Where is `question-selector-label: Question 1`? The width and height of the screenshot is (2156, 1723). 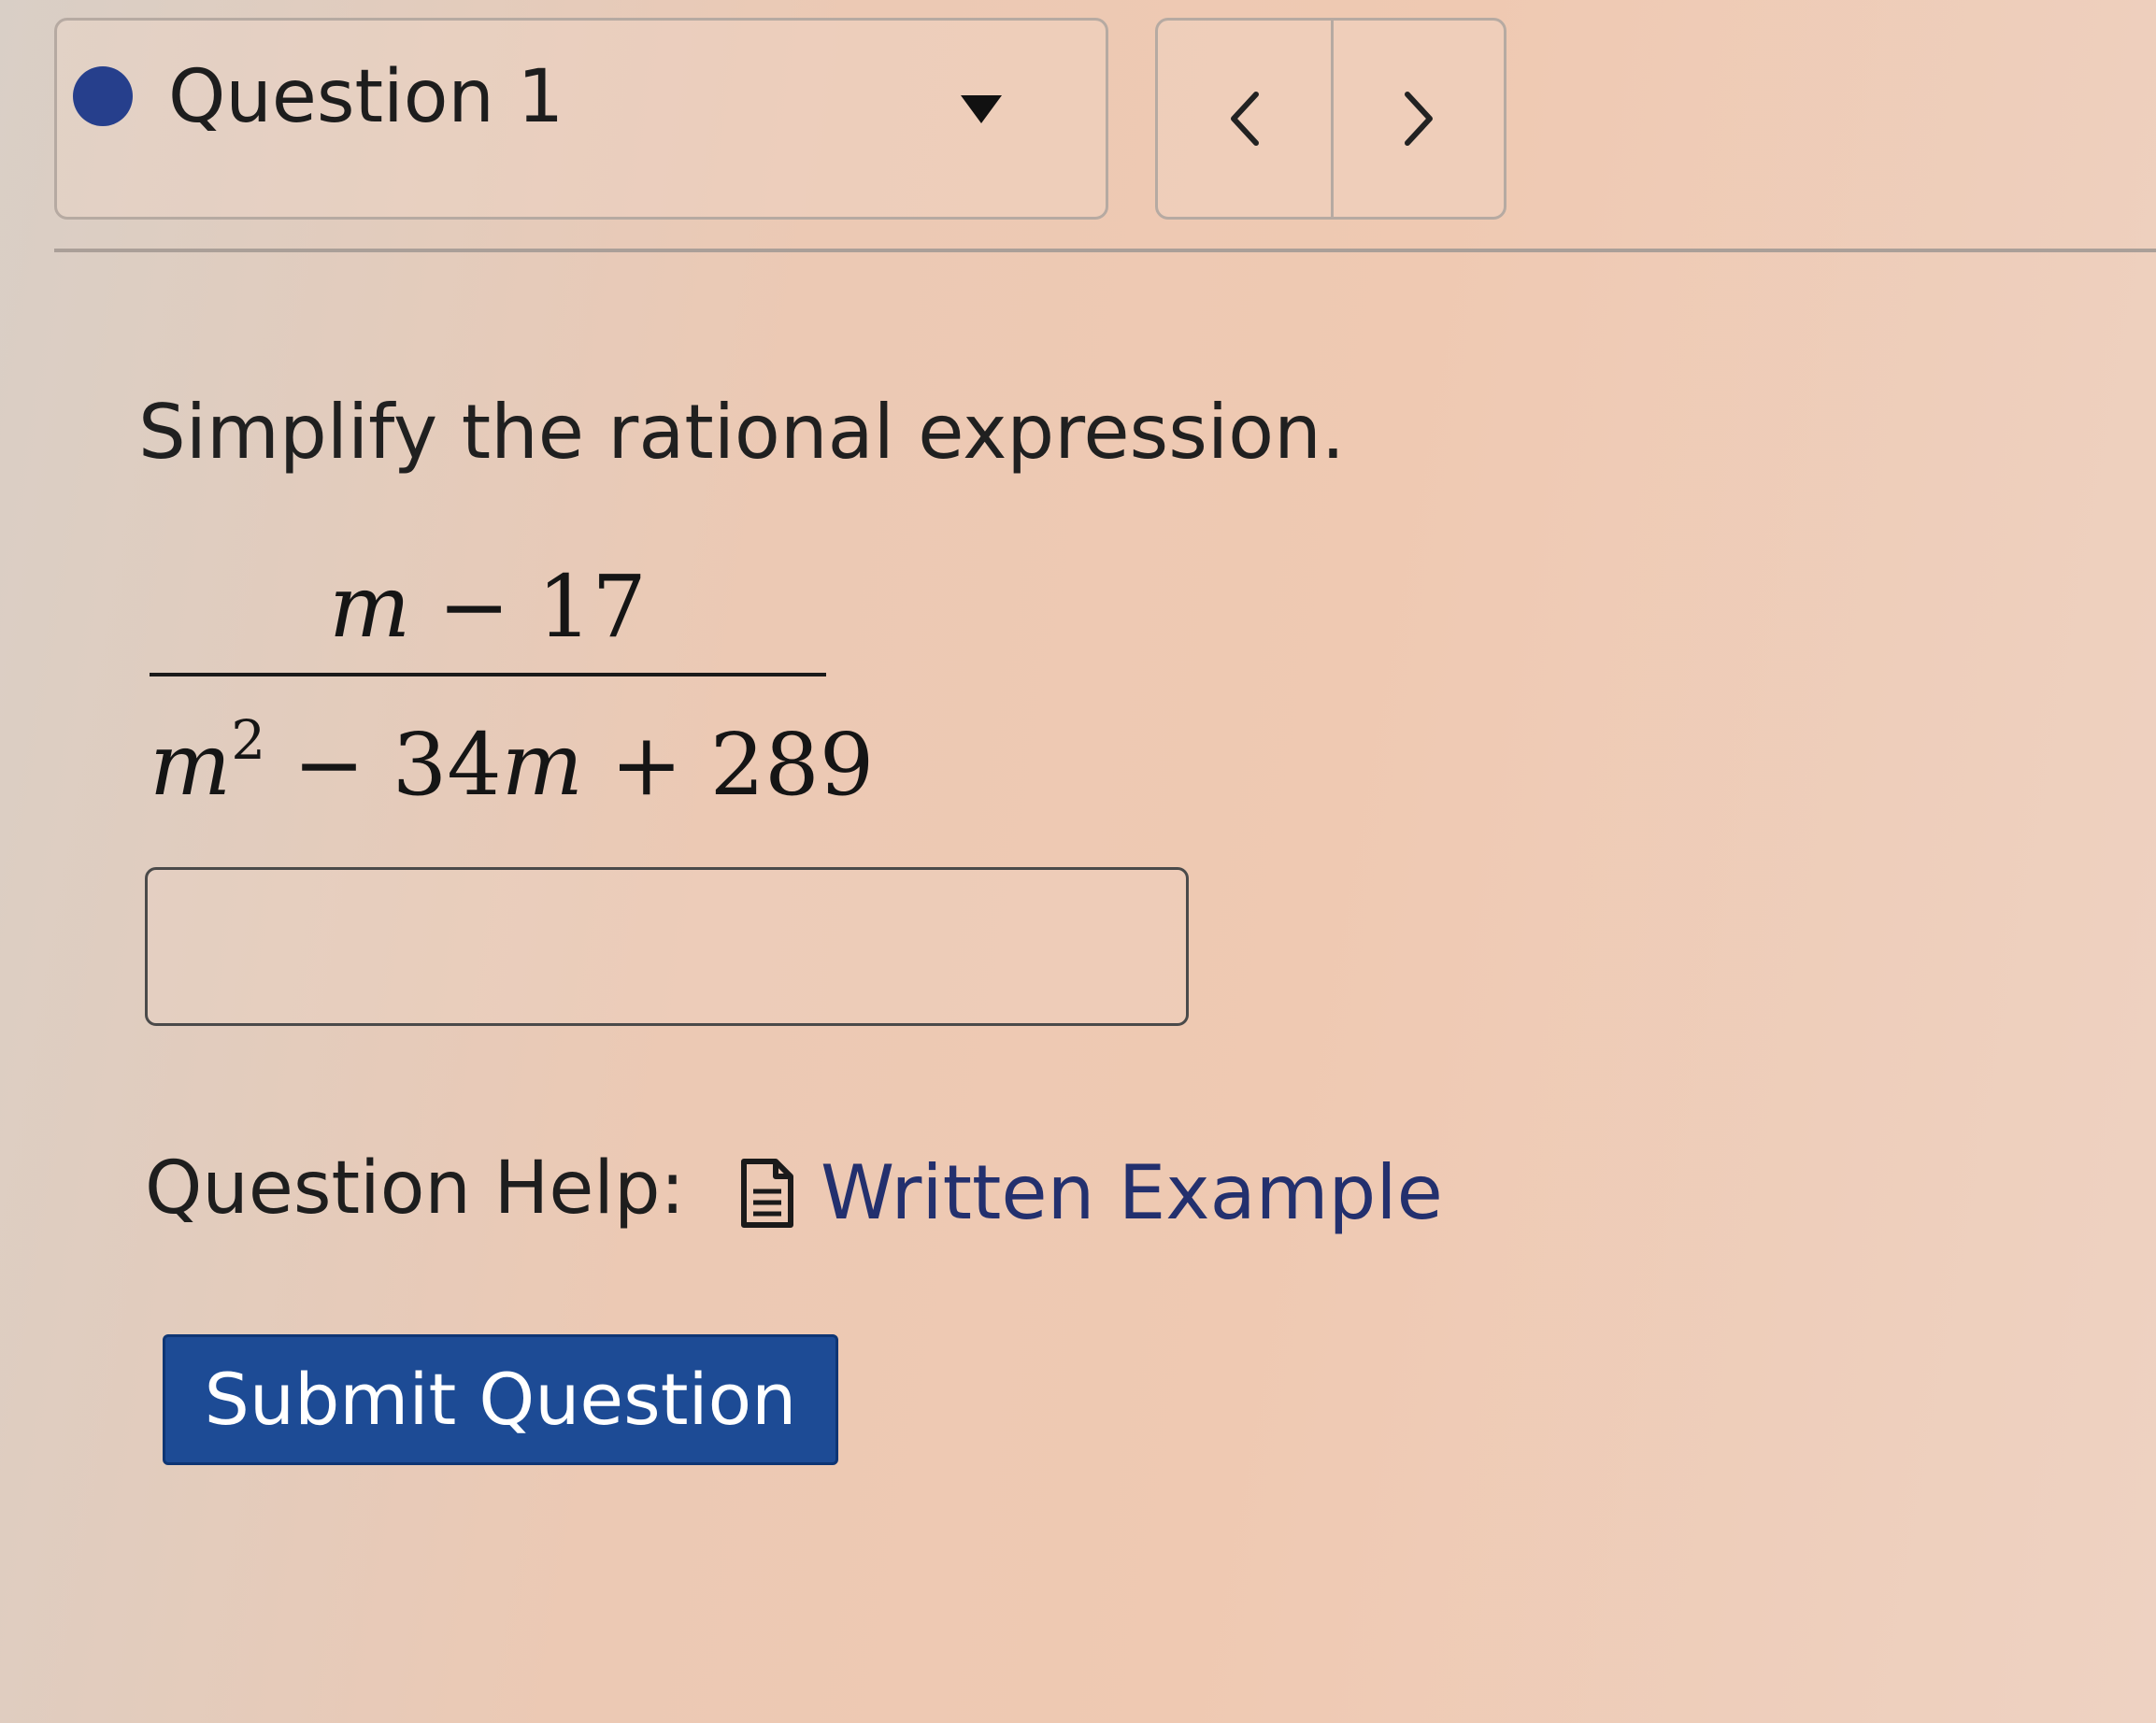 question-selector-label: Question 1 is located at coordinates (366, 97).